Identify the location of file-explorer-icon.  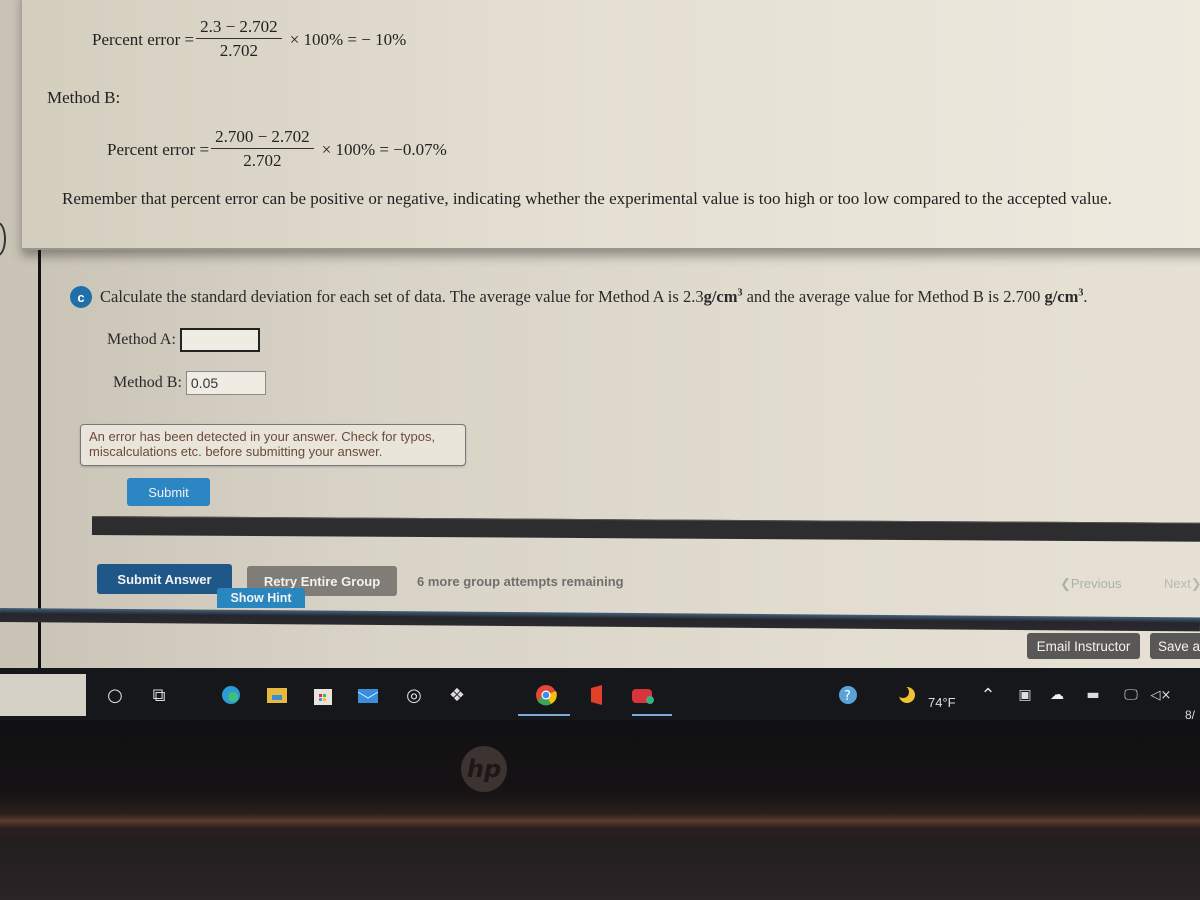
(277, 695).